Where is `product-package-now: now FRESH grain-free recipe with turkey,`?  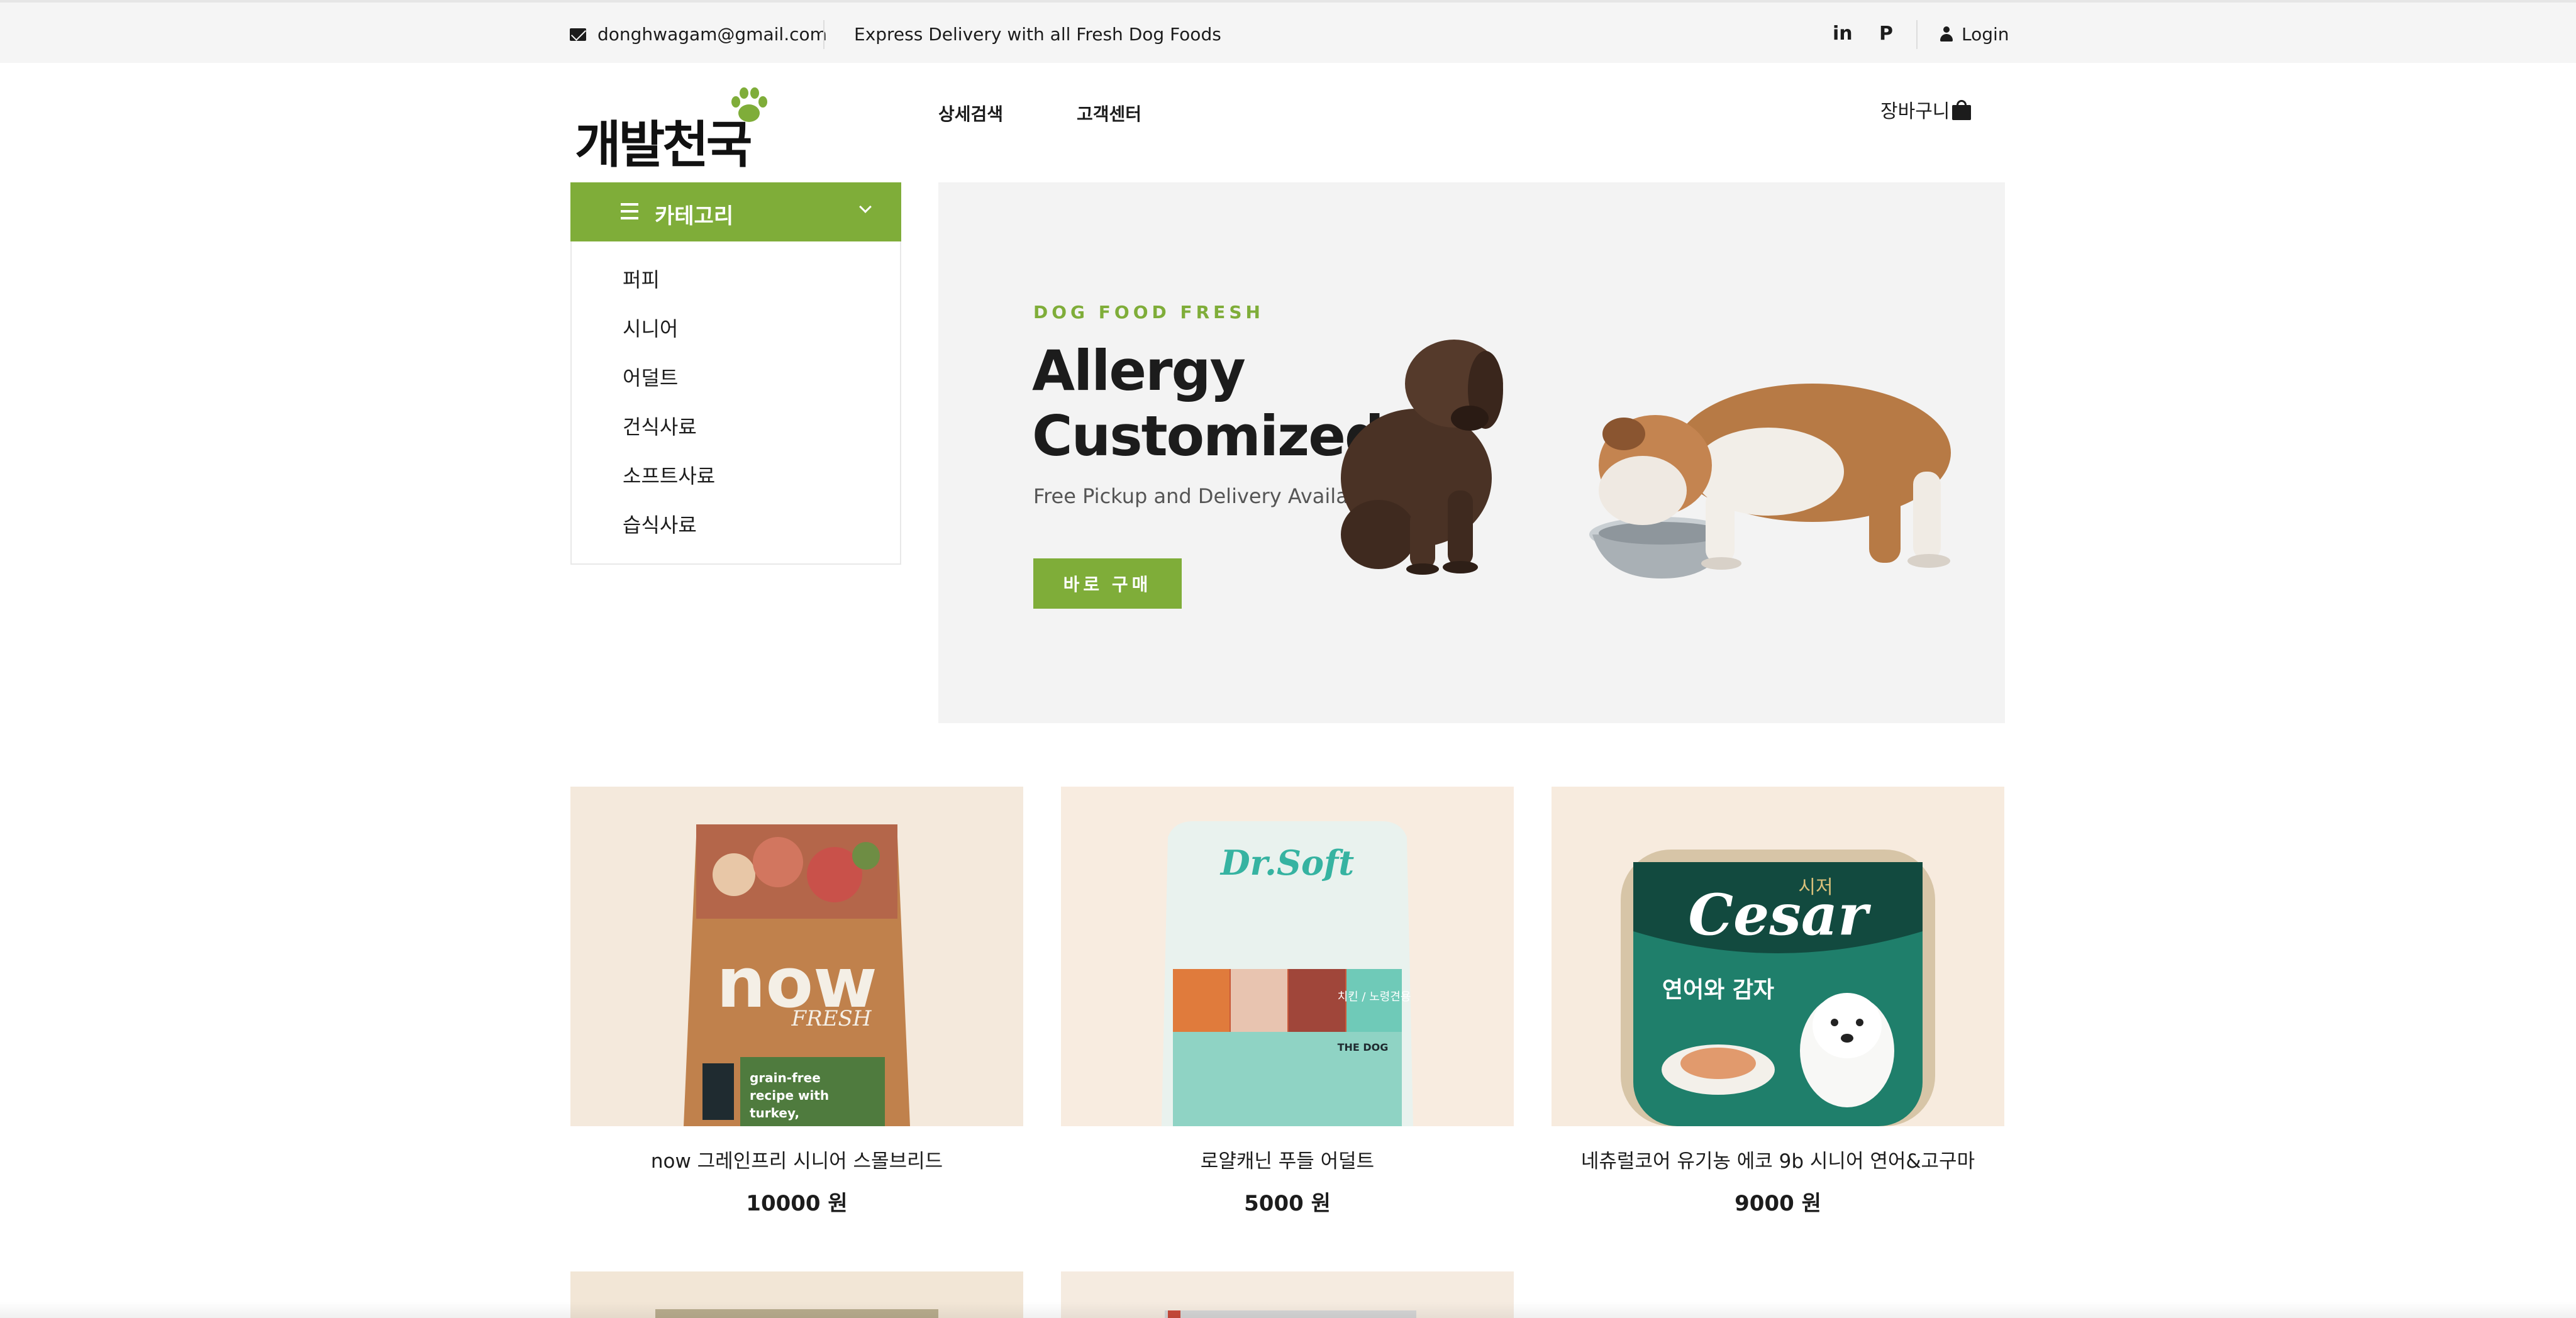
product-package-now: now FRESH grain-free recipe with turkey, is located at coordinates (796, 956).